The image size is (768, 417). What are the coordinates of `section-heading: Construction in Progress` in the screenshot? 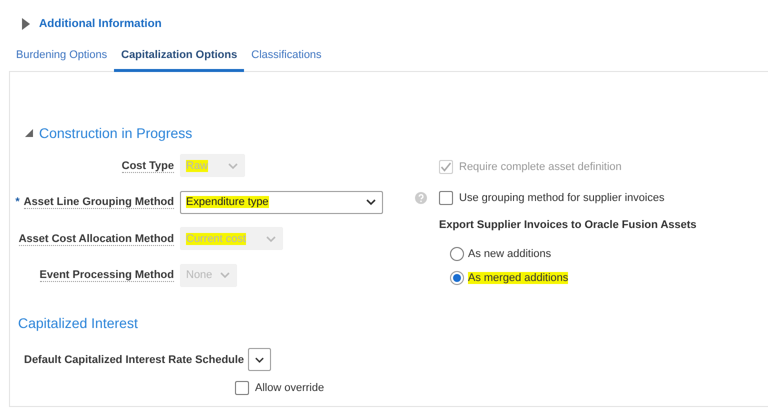 It's located at (115, 133).